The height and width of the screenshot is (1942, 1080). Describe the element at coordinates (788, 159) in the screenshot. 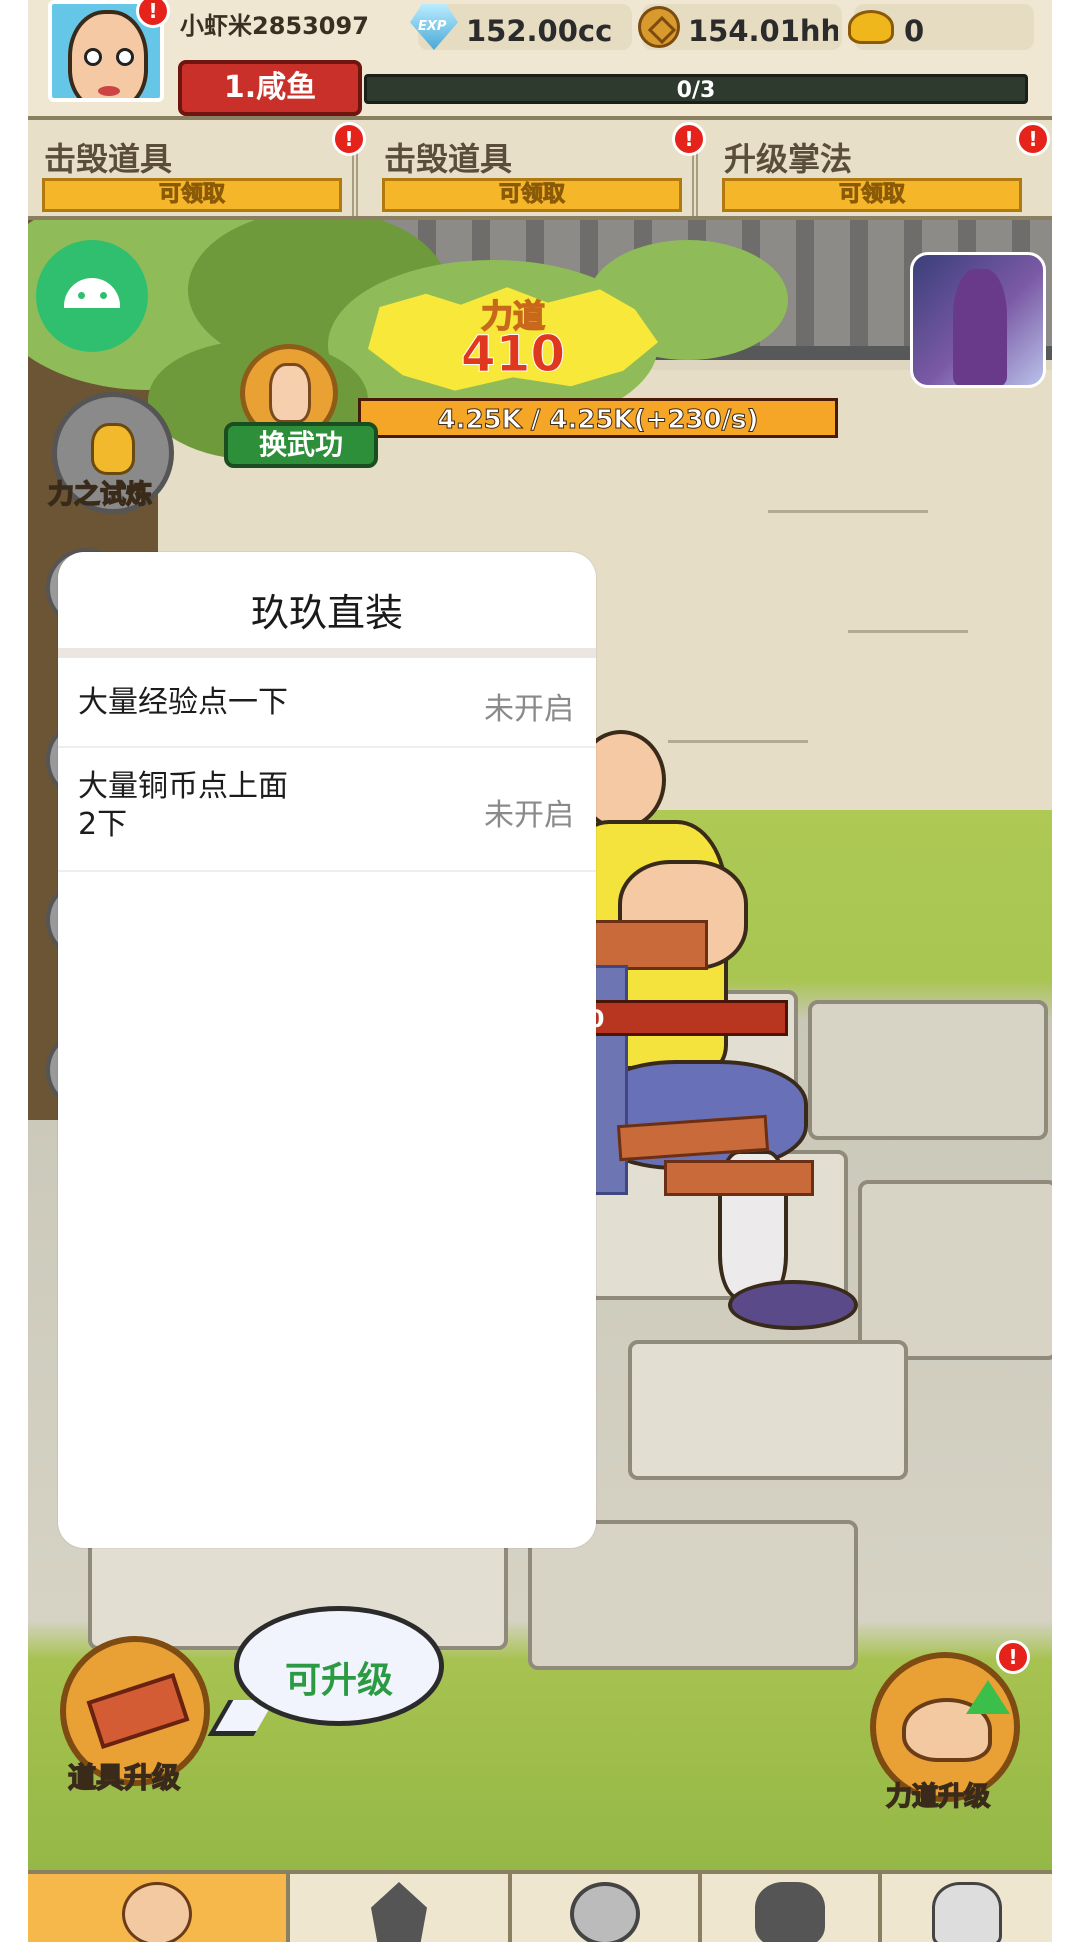

I see `task-title: 升级掌法` at that location.